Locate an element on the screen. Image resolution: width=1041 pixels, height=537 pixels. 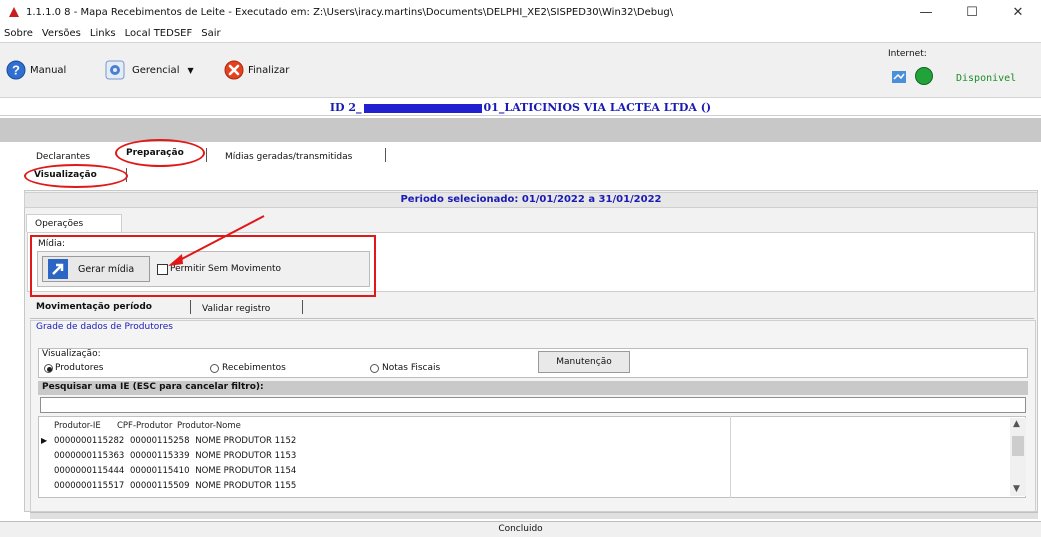
menu-sobre: Sobre is located at coordinates (18, 33).